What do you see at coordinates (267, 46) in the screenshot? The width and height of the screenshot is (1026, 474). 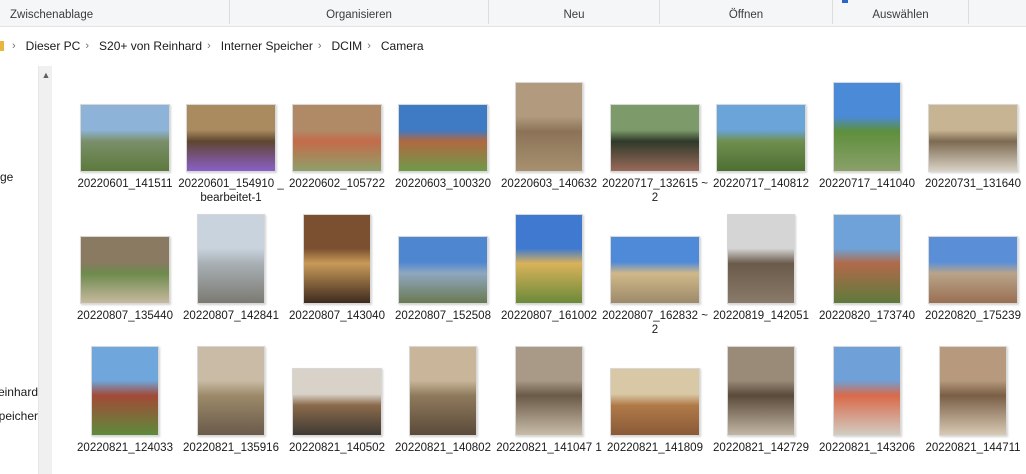 I see `breadcrumb-item-storage: Interner Speicher` at bounding box center [267, 46].